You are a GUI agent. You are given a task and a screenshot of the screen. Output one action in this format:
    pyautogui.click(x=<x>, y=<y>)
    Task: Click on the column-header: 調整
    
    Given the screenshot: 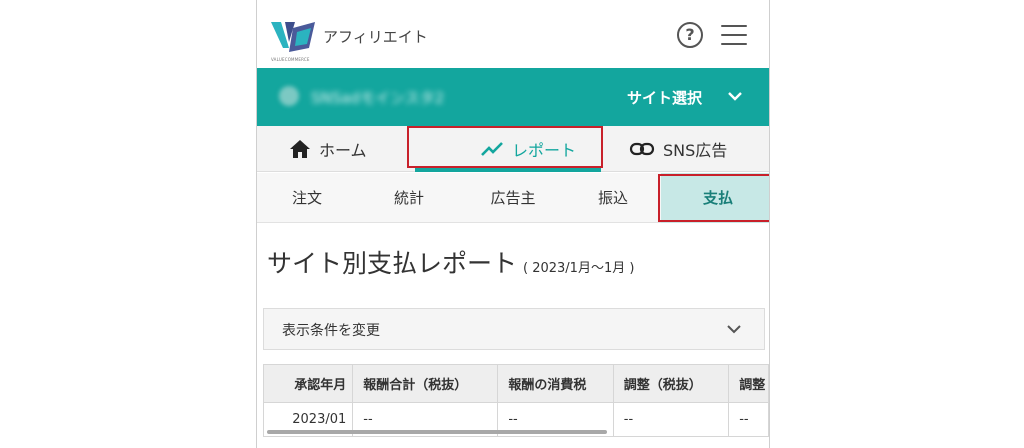 What is the action you would take?
    pyautogui.click(x=748, y=383)
    